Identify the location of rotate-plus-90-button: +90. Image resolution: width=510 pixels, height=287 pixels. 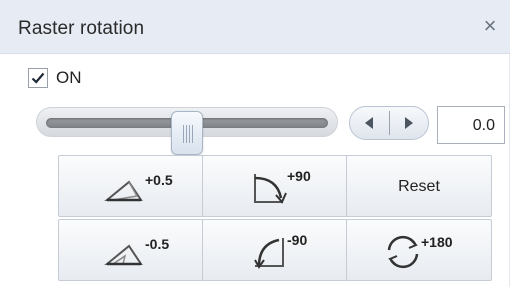
(275, 186).